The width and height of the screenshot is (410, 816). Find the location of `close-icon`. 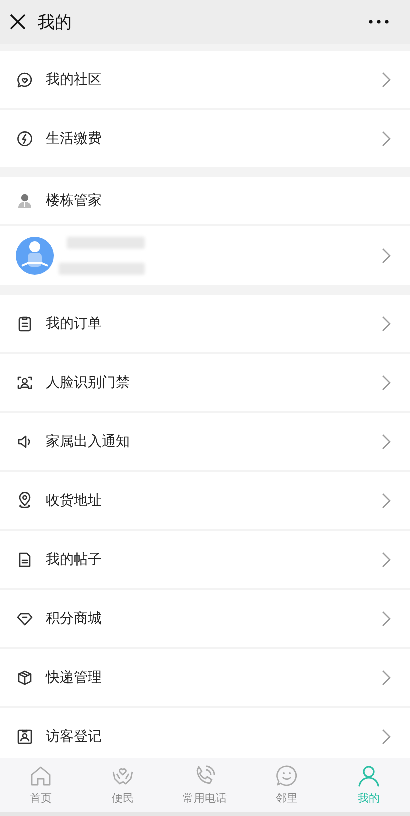

close-icon is located at coordinates (18, 22).